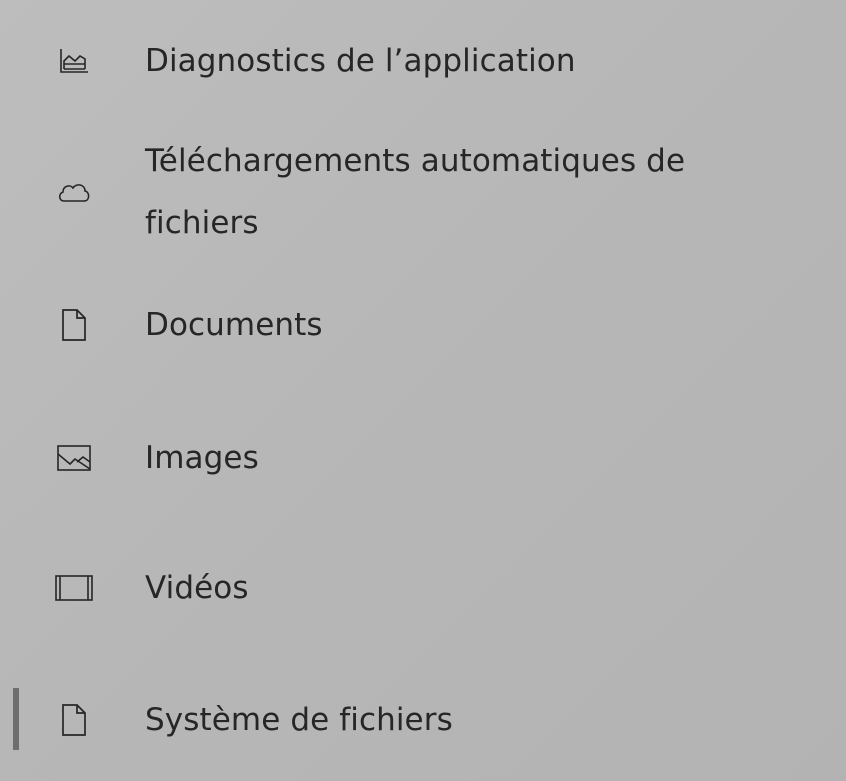  What do you see at coordinates (234, 325) in the screenshot?
I see `nav-item-label: Documents` at bounding box center [234, 325].